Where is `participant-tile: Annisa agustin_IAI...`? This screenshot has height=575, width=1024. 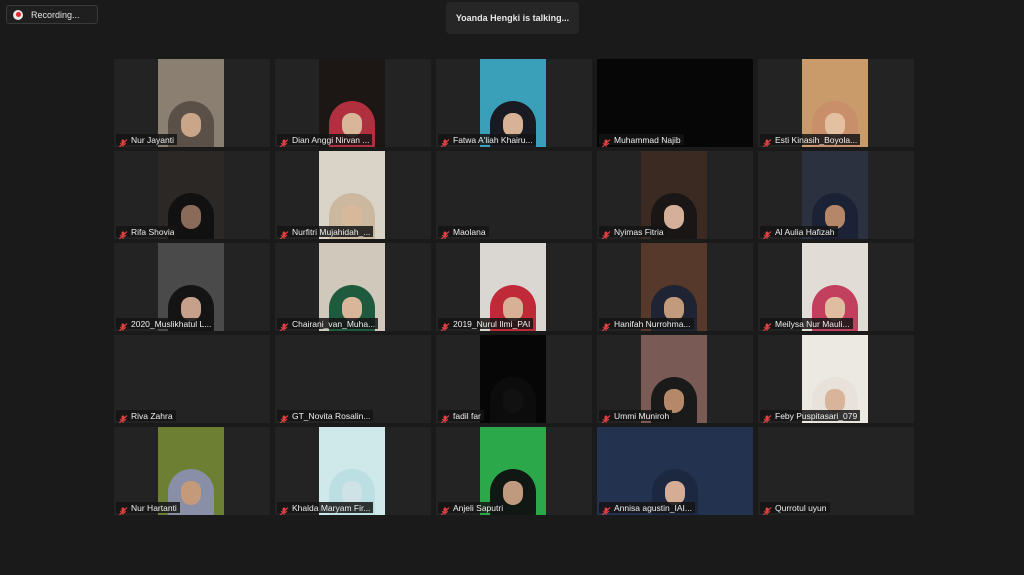
participant-tile: Annisa agustin_IAI... is located at coordinates (675, 471).